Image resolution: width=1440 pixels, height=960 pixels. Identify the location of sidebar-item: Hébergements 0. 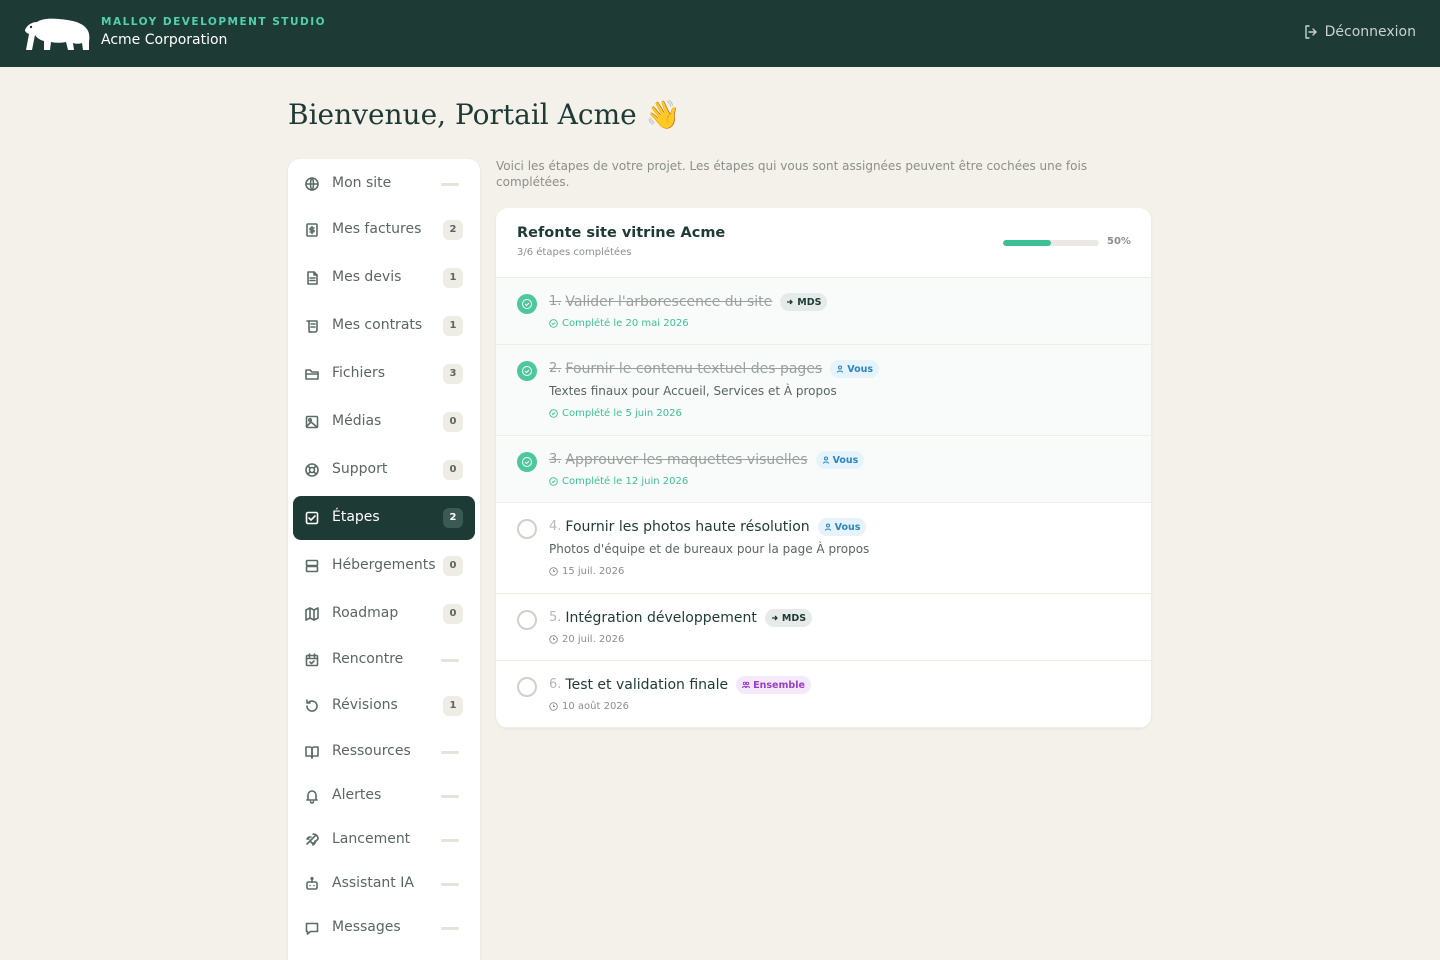
(384, 566).